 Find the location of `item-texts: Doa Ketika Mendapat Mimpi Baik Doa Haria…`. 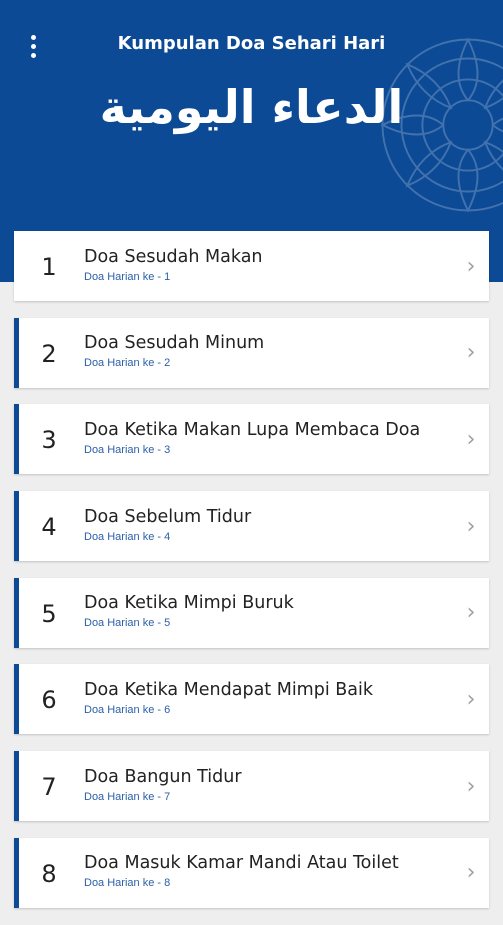

item-texts: Doa Ketika Mendapat Mimpi Baik Doa Haria… is located at coordinates (268, 697).